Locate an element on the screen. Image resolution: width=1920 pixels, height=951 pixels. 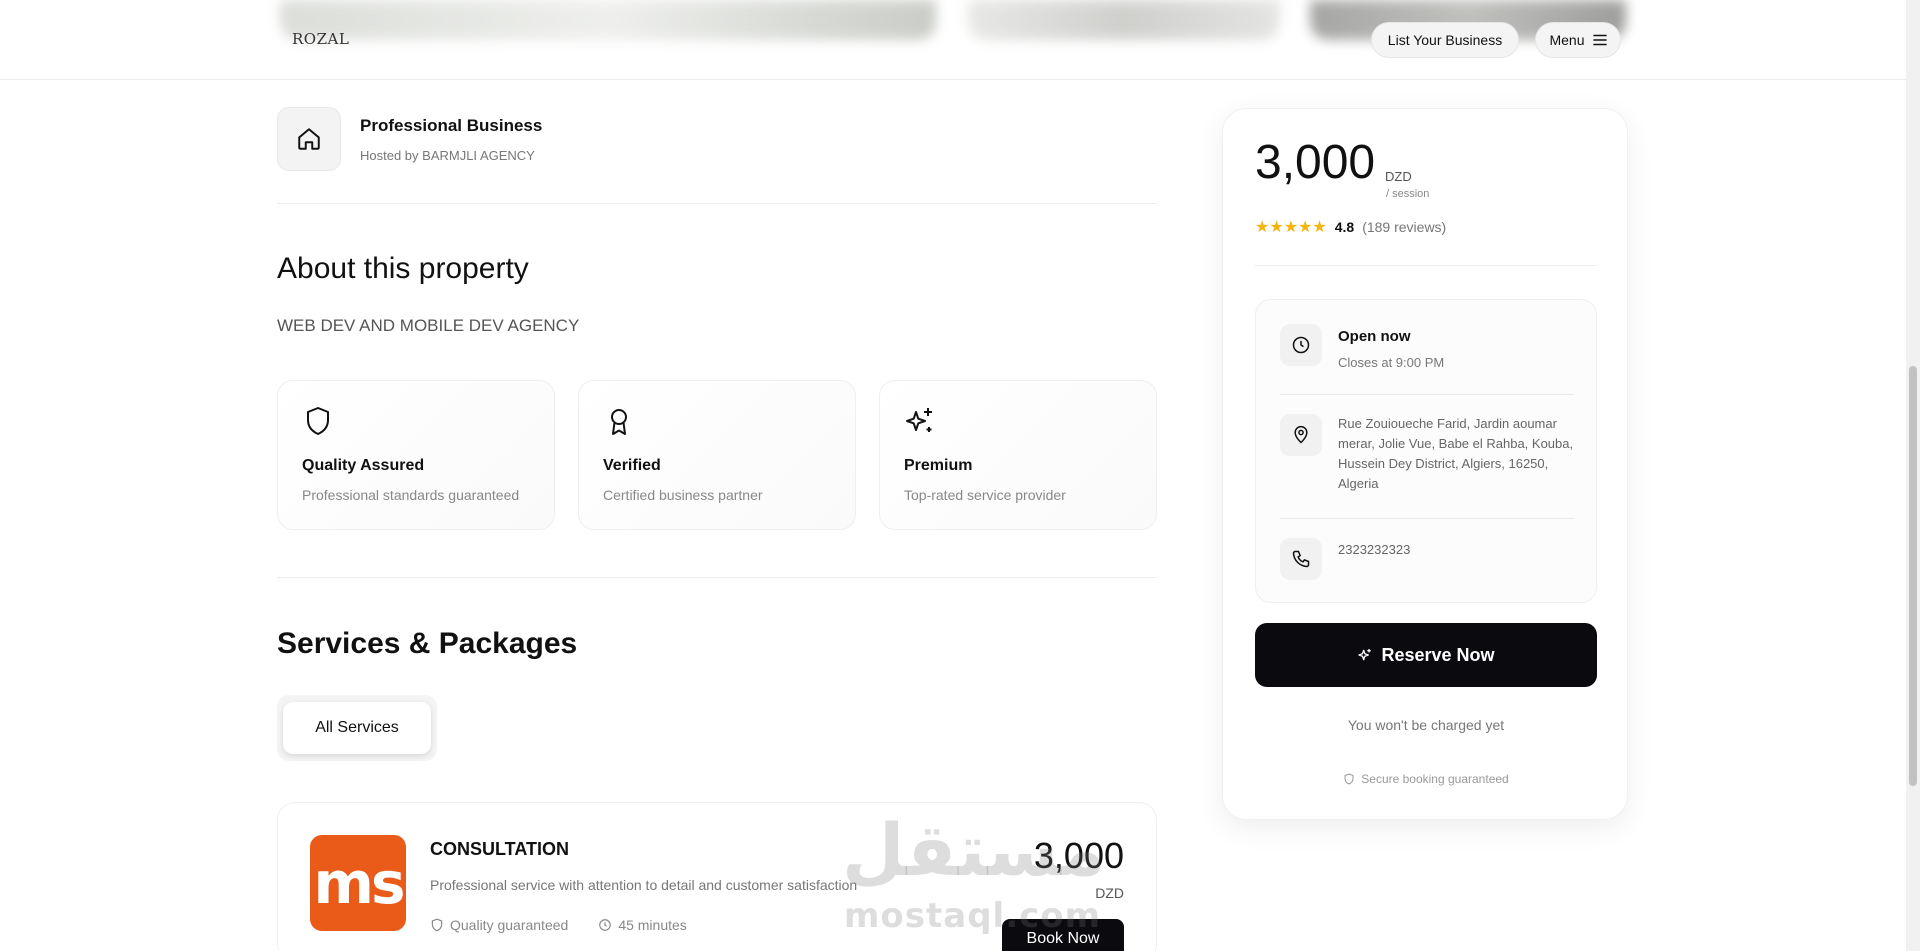
secure-label: Secure booking guaranteed is located at coordinates (1435, 779).